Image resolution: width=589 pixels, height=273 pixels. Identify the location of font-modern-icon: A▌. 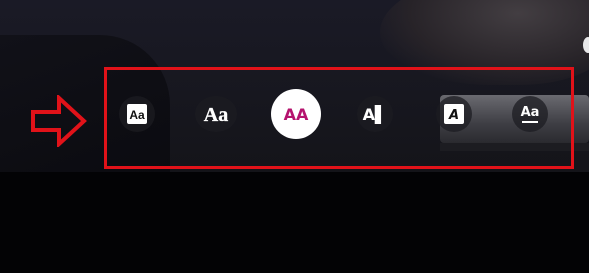
(375, 114).